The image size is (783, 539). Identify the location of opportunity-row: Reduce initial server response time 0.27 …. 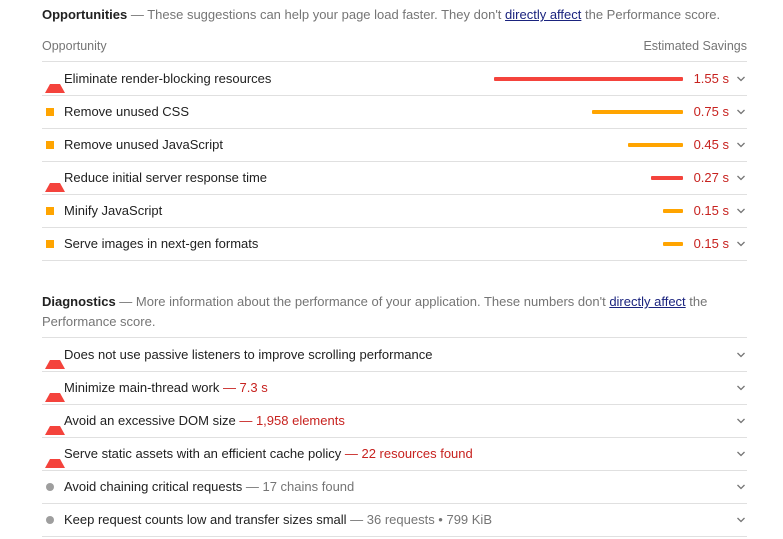
(394, 178).